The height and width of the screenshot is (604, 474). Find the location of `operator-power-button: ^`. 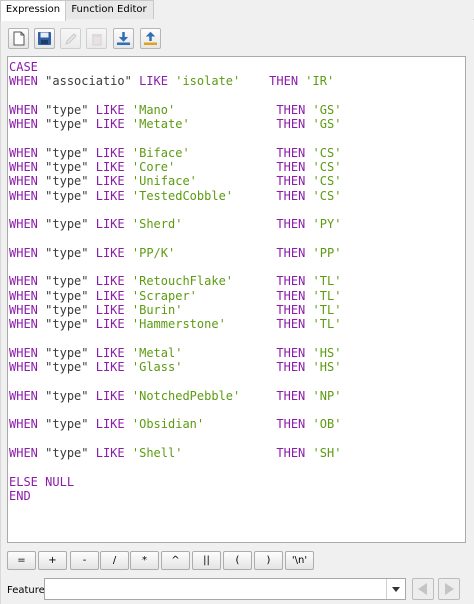

operator-power-button: ^ is located at coordinates (175, 560).